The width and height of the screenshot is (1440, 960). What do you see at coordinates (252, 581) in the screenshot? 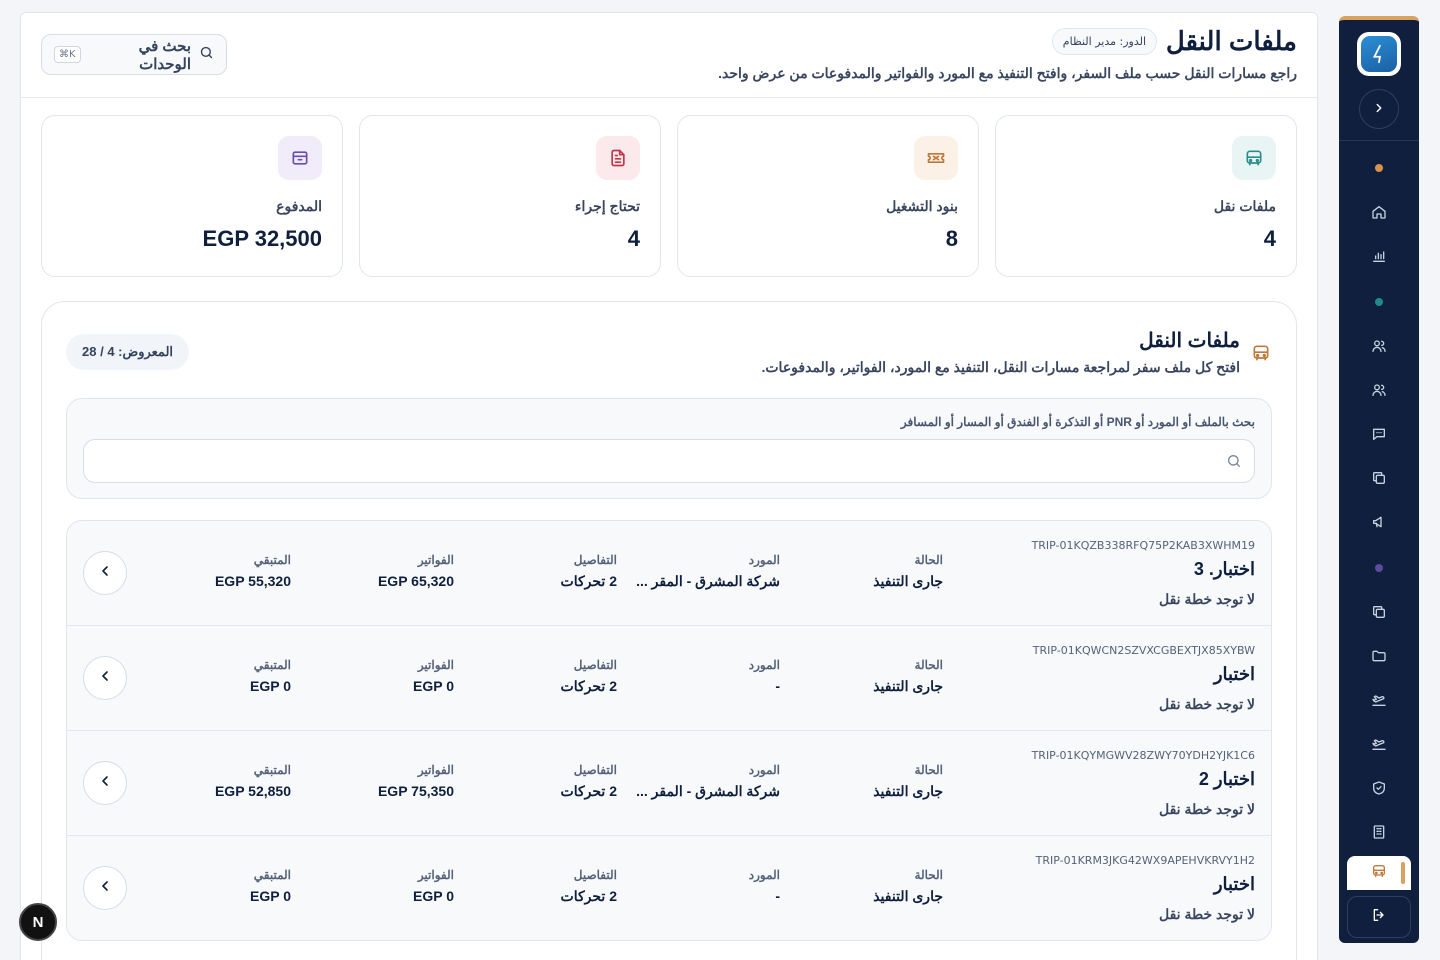
I see `remaining-value: EGP 55,320` at bounding box center [252, 581].